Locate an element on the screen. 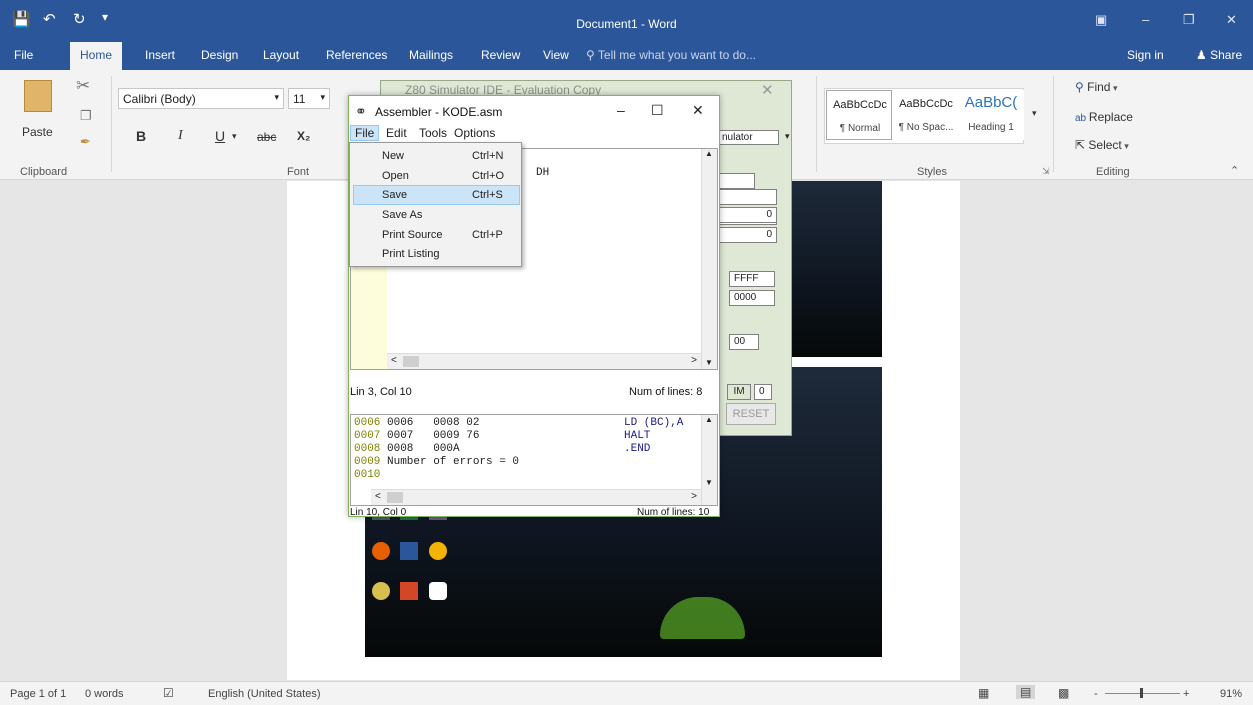 This screenshot has height=705, width=1253. proofing-icon: ☑ is located at coordinates (168, 693).